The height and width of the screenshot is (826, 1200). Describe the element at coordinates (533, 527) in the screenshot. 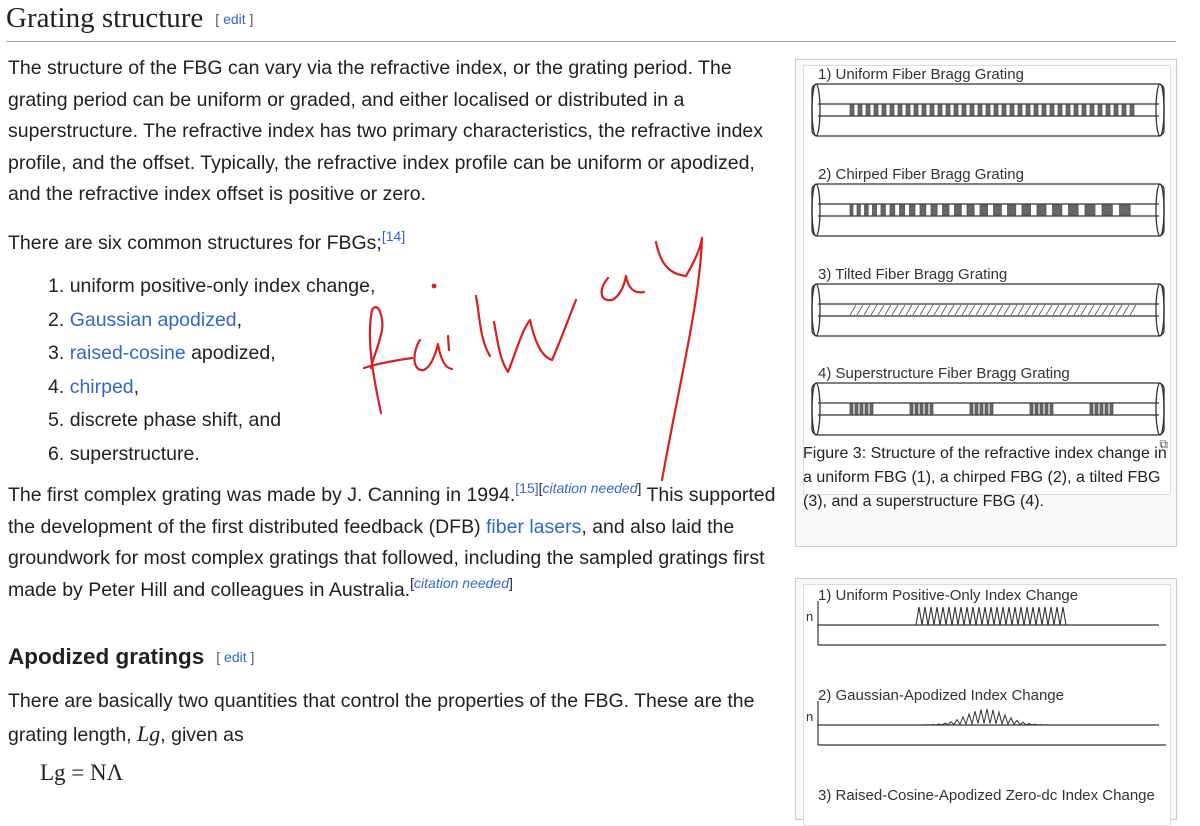

I see `fiber-lasers-link: fiber lasers` at that location.